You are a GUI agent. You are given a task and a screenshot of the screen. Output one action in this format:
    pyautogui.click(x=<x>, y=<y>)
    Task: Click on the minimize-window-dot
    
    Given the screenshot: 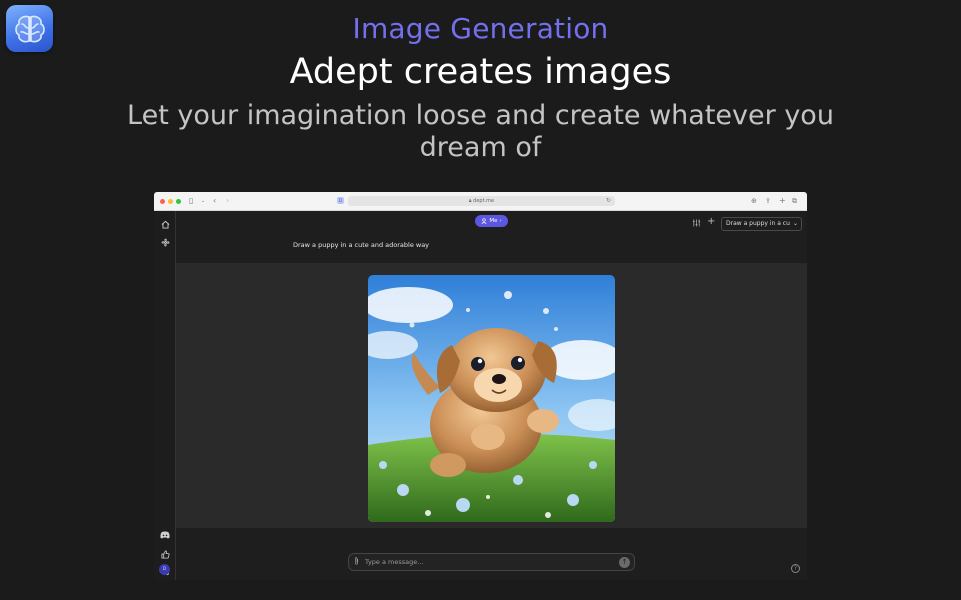 What is the action you would take?
    pyautogui.click(x=170, y=201)
    